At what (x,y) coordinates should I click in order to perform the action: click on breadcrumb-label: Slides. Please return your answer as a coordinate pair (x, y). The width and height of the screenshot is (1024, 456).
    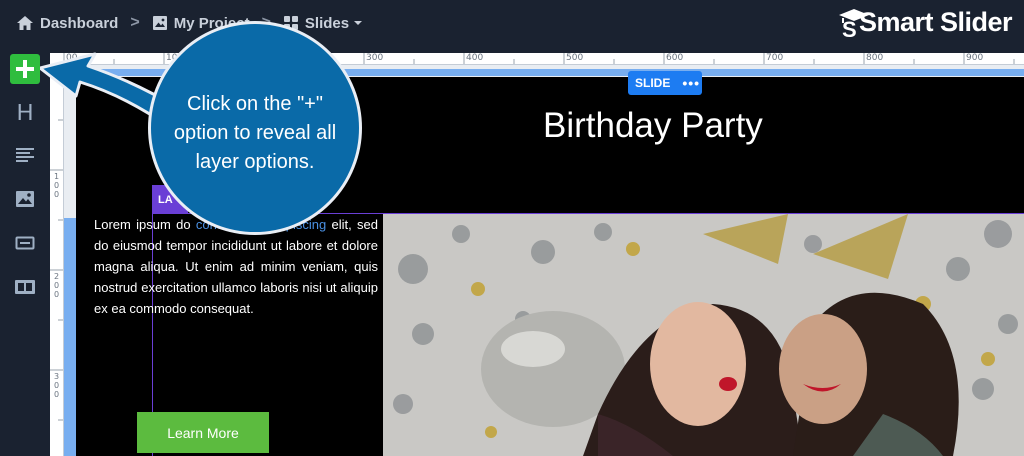
    Looking at the image, I should click on (327, 23).